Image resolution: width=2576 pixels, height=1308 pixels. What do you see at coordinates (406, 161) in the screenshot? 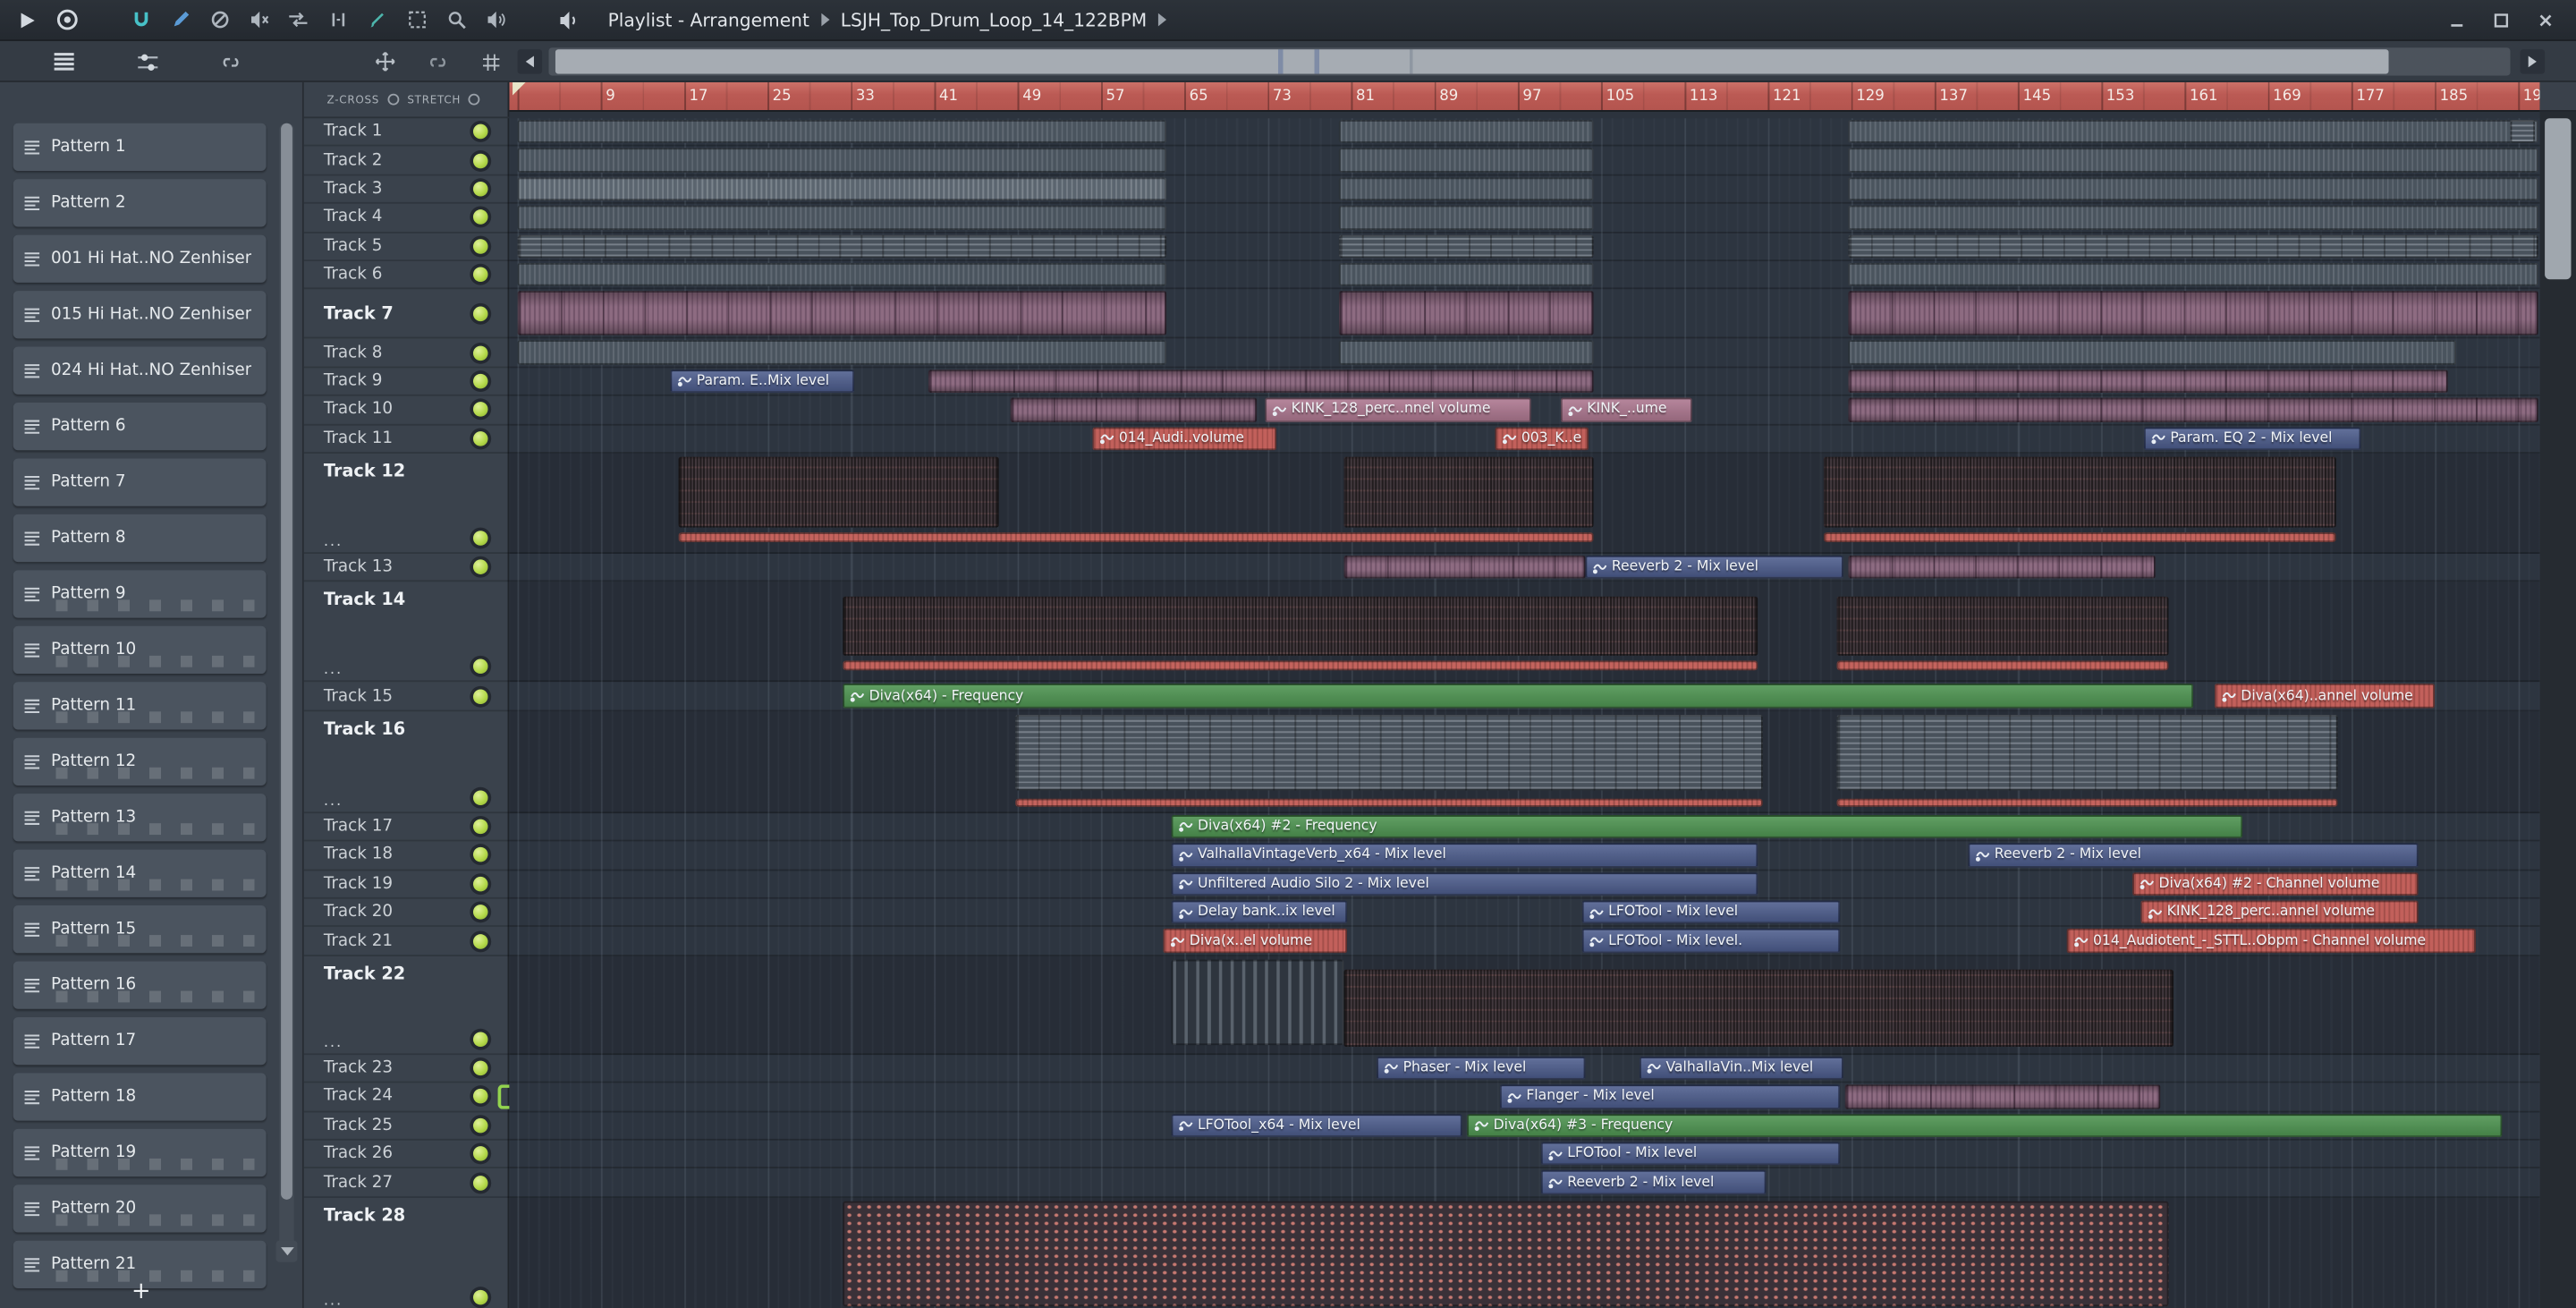
I see `track-header: Track 2` at bounding box center [406, 161].